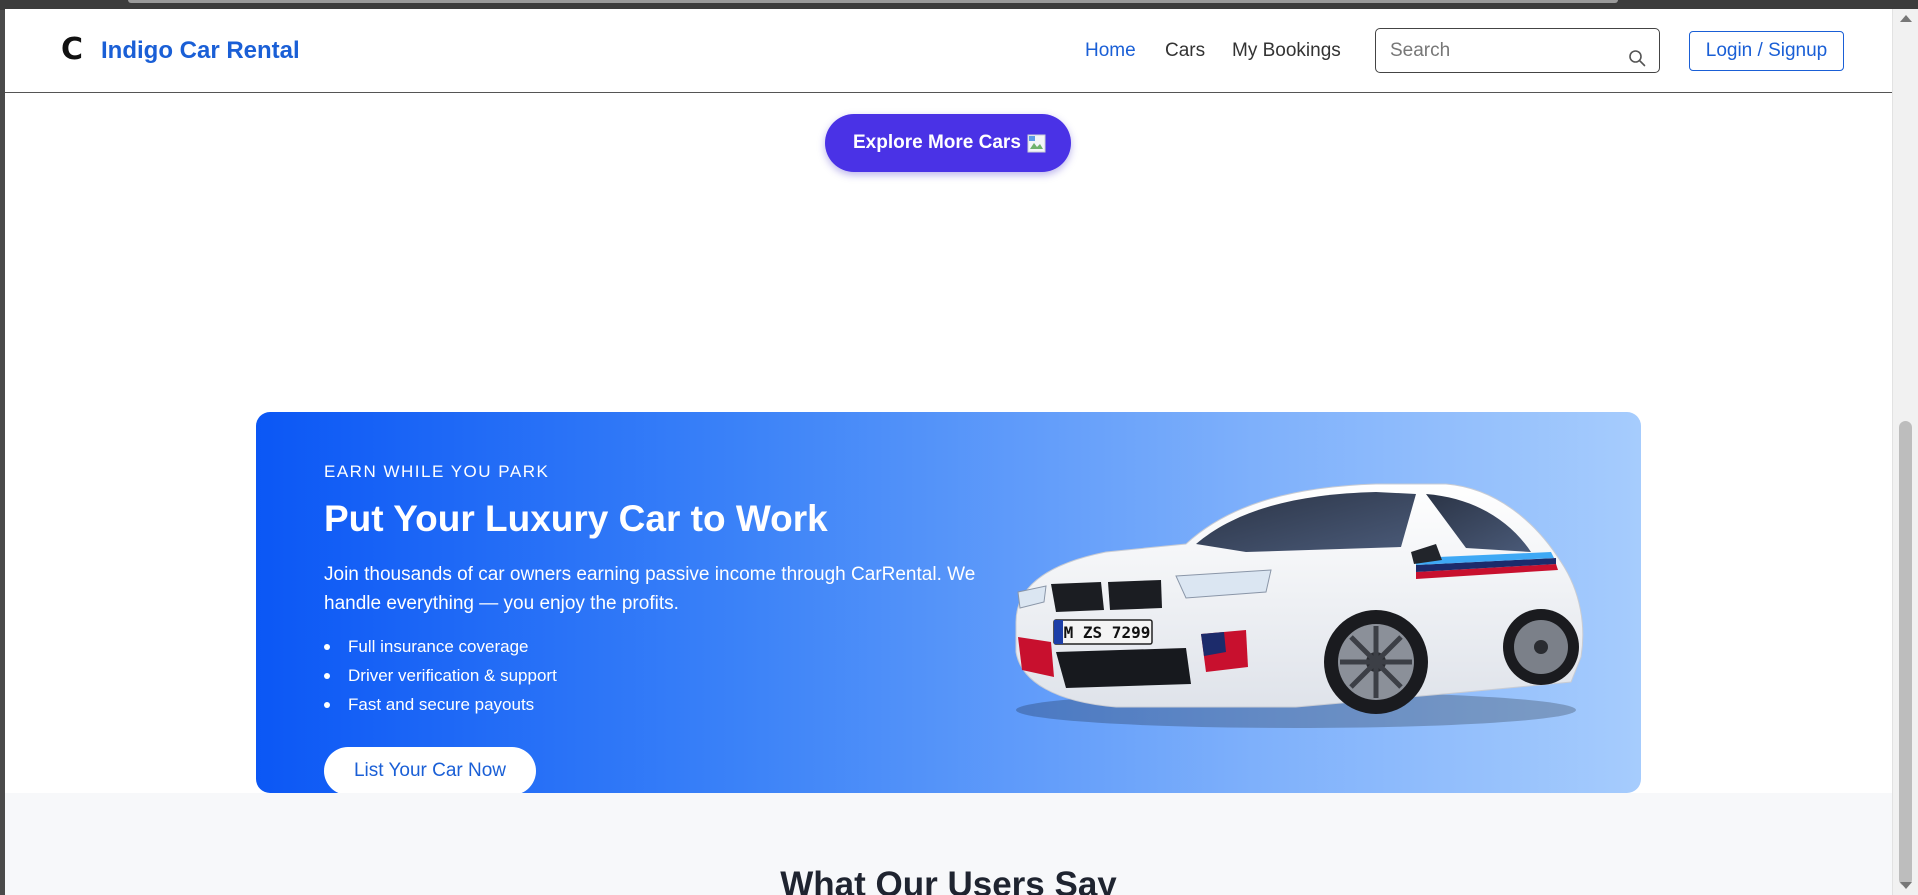  I want to click on explore-more-cars-button: Explore More Cars, so click(948, 143).